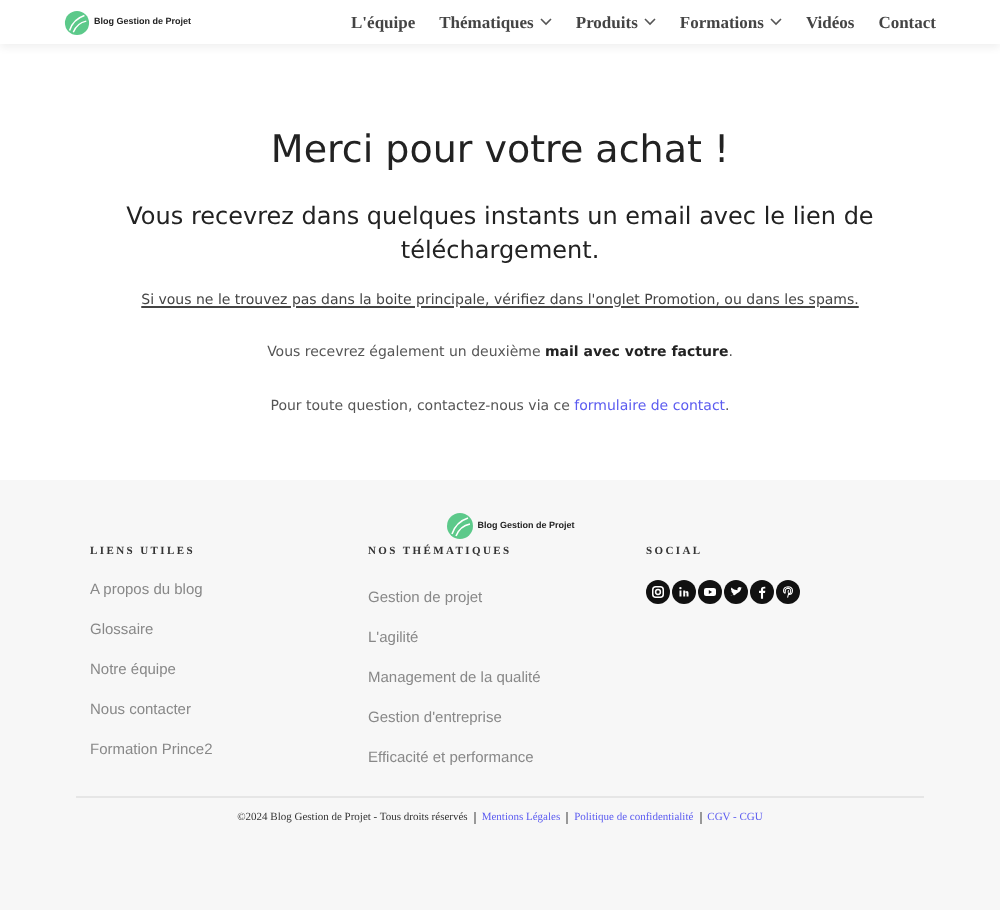 Image resolution: width=1000 pixels, height=910 pixels. What do you see at coordinates (615, 22) in the screenshot?
I see `nav-link: Produits` at bounding box center [615, 22].